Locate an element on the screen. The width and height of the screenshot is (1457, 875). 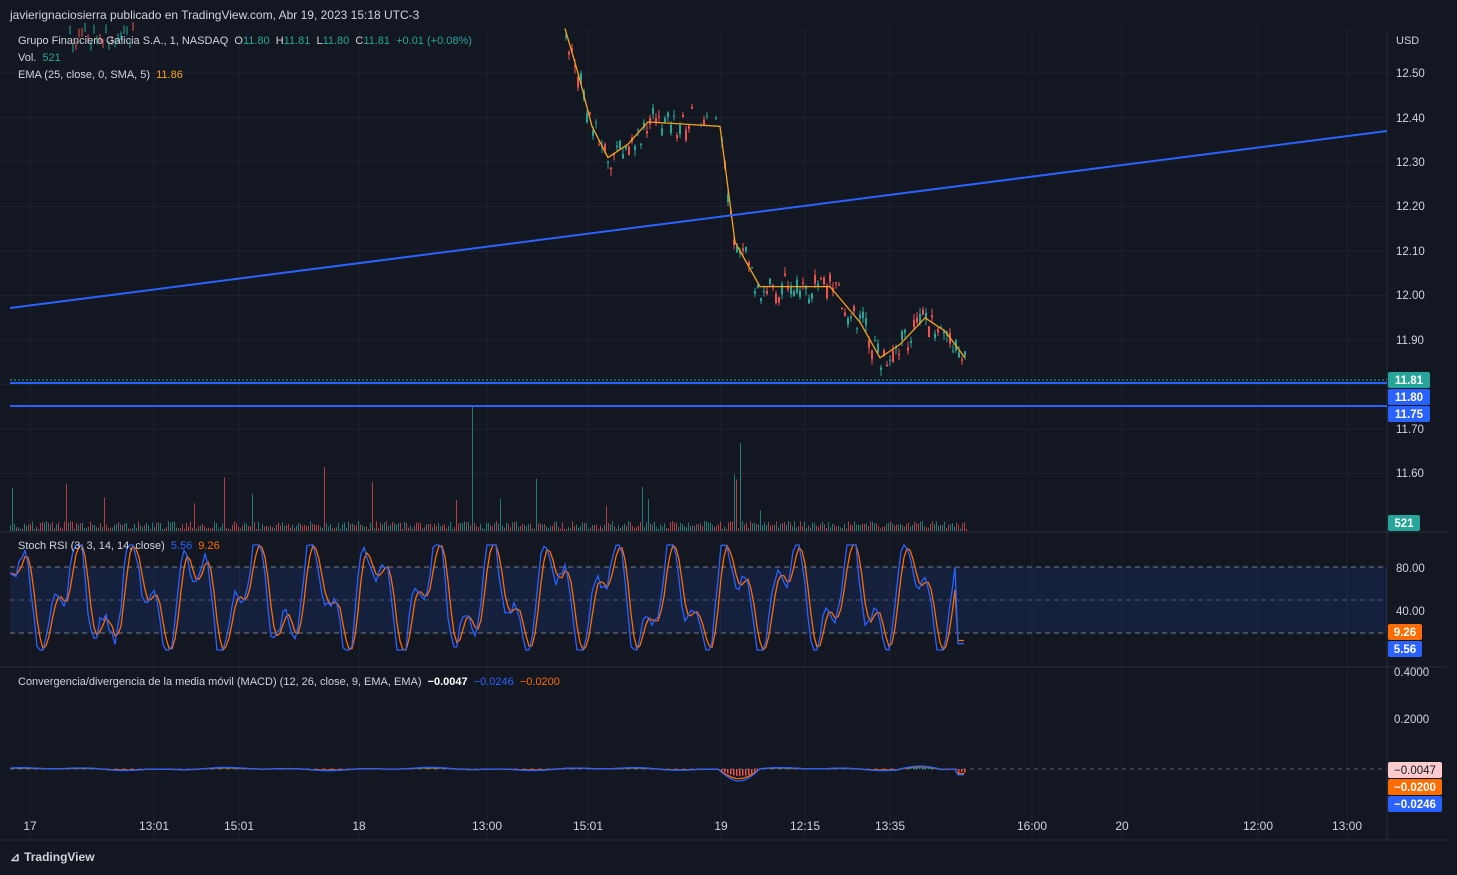
time-tick: 13:35 is located at coordinates (890, 826).